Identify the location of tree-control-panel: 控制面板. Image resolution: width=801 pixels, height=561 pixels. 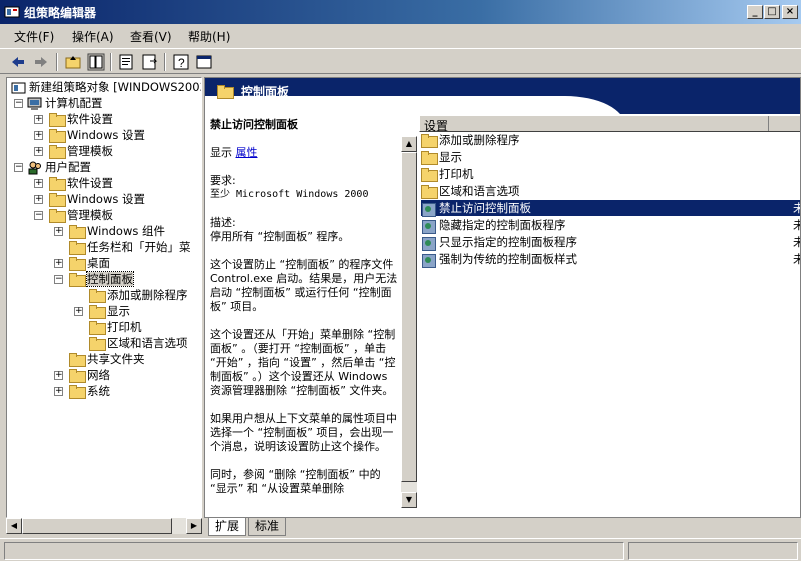
(101, 279).